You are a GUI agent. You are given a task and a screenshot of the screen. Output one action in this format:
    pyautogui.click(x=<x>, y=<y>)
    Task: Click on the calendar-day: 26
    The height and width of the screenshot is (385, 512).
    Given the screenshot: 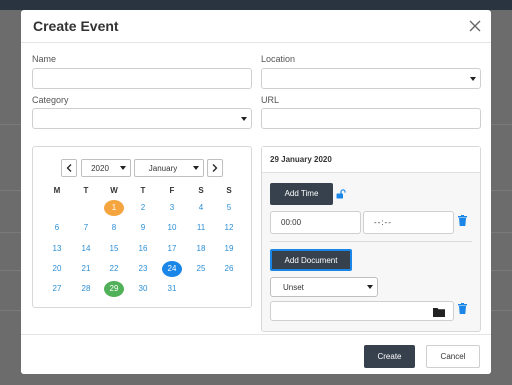 What is the action you would take?
    pyautogui.click(x=229, y=269)
    